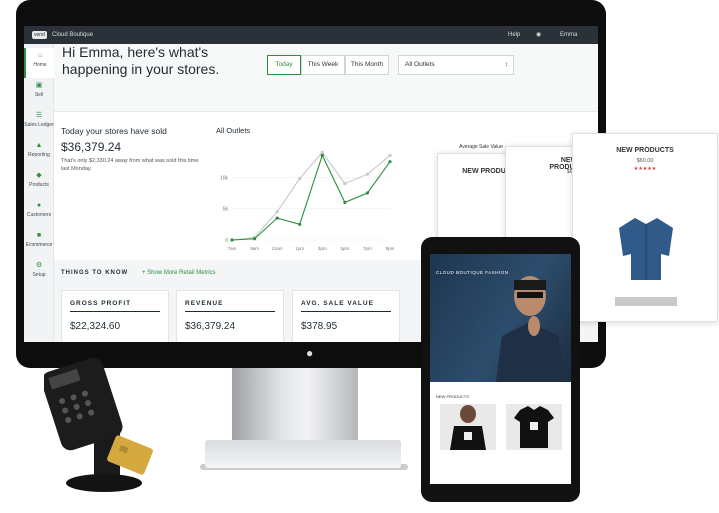 This screenshot has width=719, height=513. I want to click on popup-price: $60.00, so click(645, 161).